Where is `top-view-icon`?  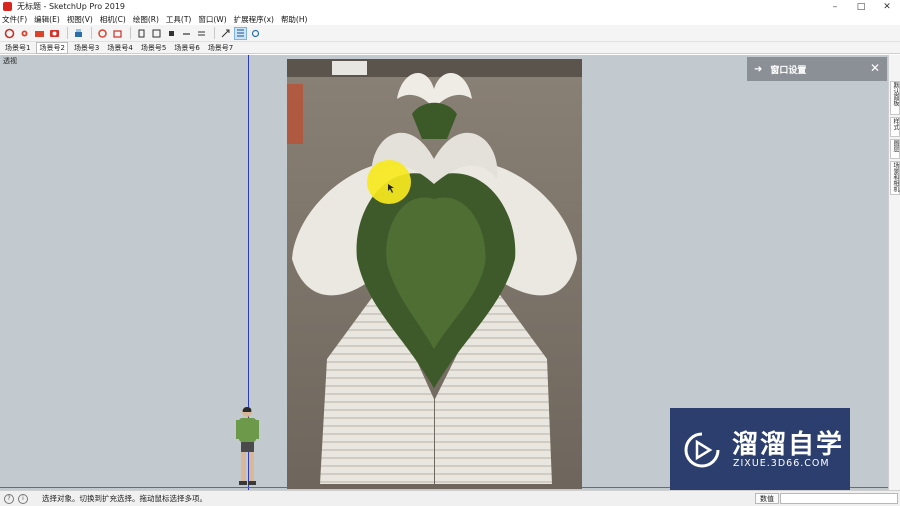
top-view-icon is located at coordinates (156, 33).